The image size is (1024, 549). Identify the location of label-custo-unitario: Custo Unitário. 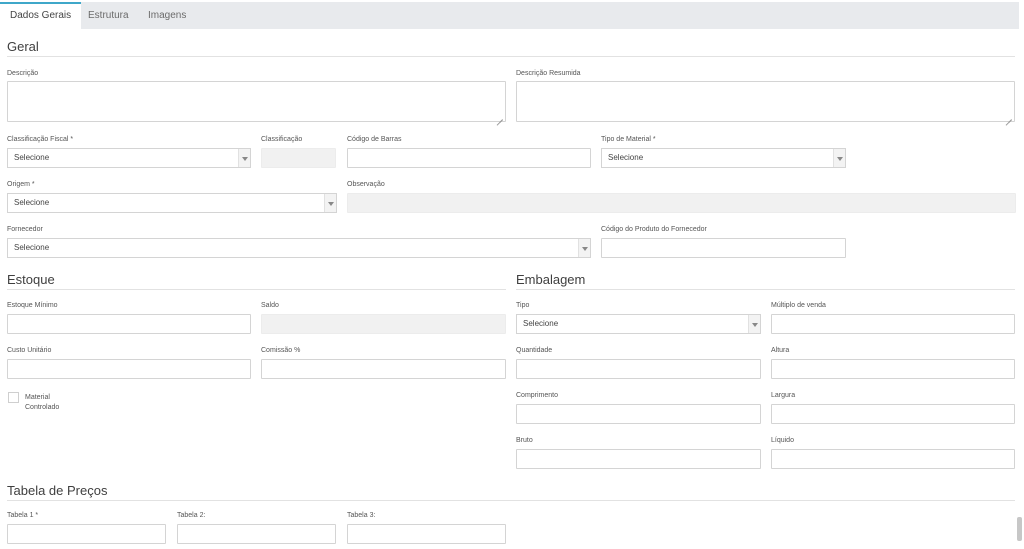
(29, 350).